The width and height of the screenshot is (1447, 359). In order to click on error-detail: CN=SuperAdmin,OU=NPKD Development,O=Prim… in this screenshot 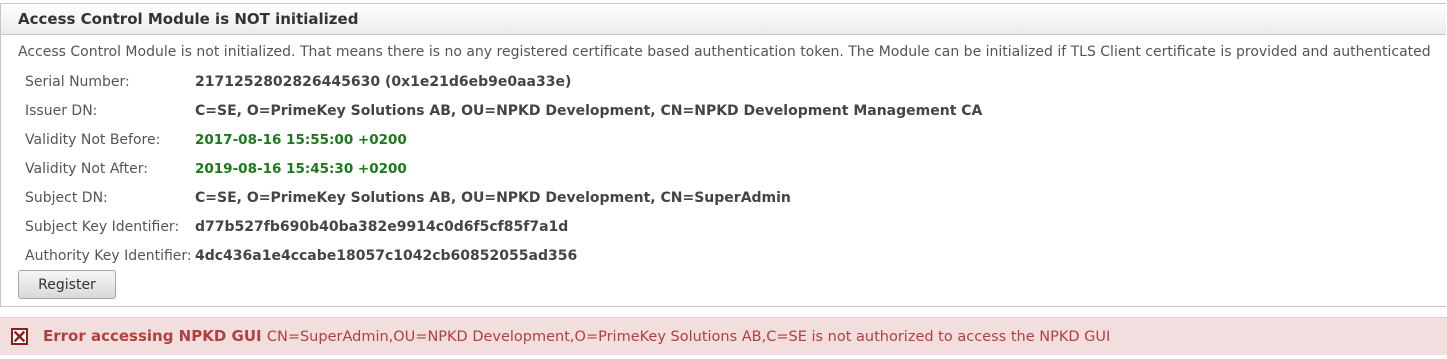, I will do `click(688, 337)`.